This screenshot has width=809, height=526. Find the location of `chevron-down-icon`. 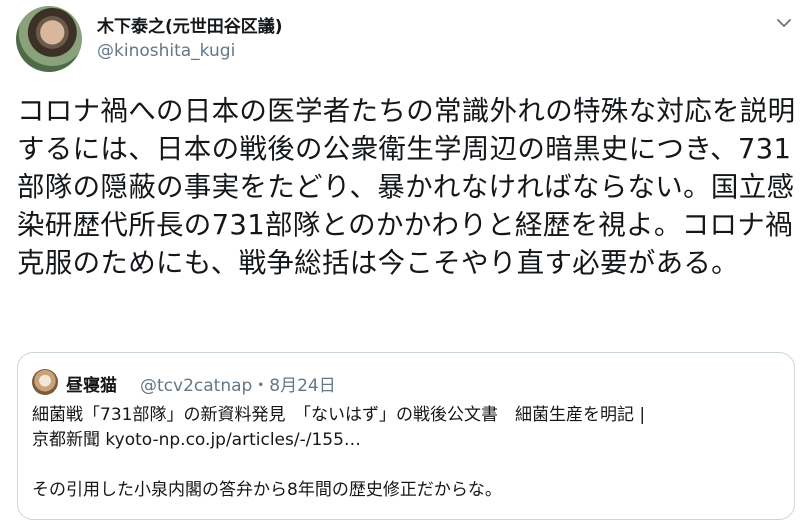

chevron-down-icon is located at coordinates (784, 23).